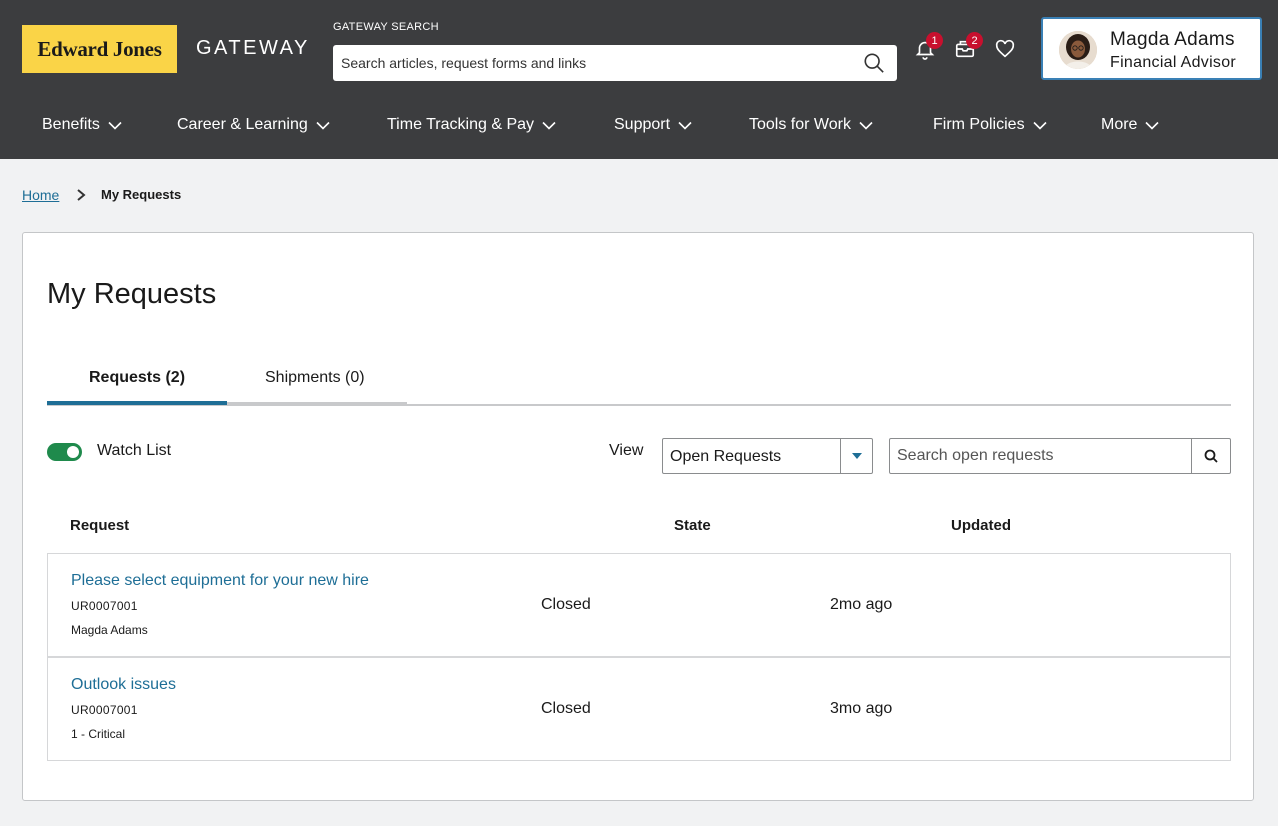  What do you see at coordinates (1078, 50) in the screenshot?
I see `avatar` at bounding box center [1078, 50].